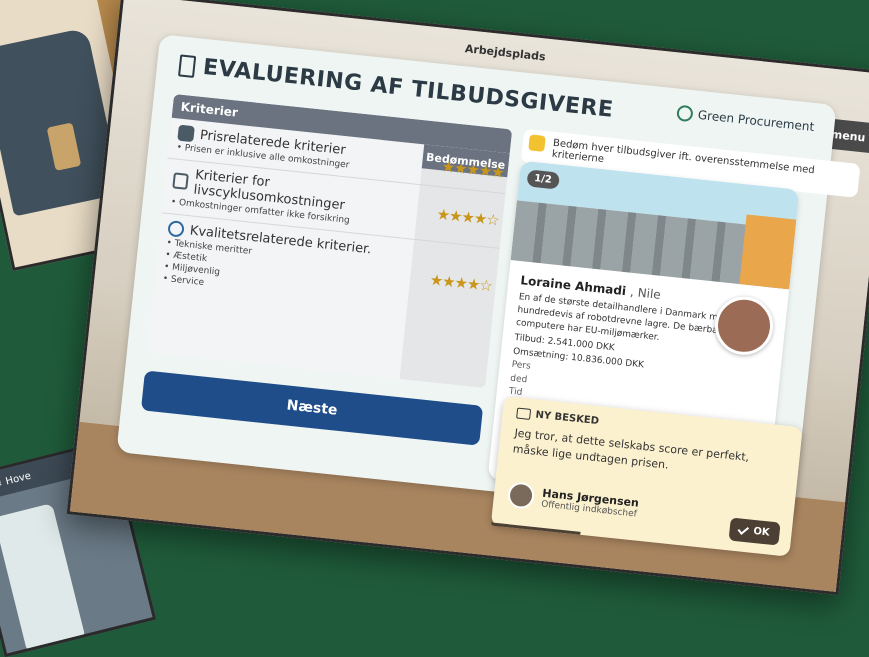  I want to click on green-procurement-label: Green Procurement, so click(756, 120).